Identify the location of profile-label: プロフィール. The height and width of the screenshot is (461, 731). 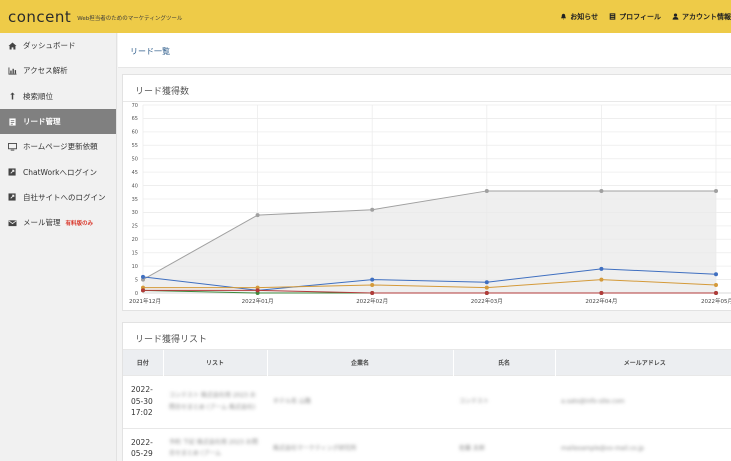
(640, 16).